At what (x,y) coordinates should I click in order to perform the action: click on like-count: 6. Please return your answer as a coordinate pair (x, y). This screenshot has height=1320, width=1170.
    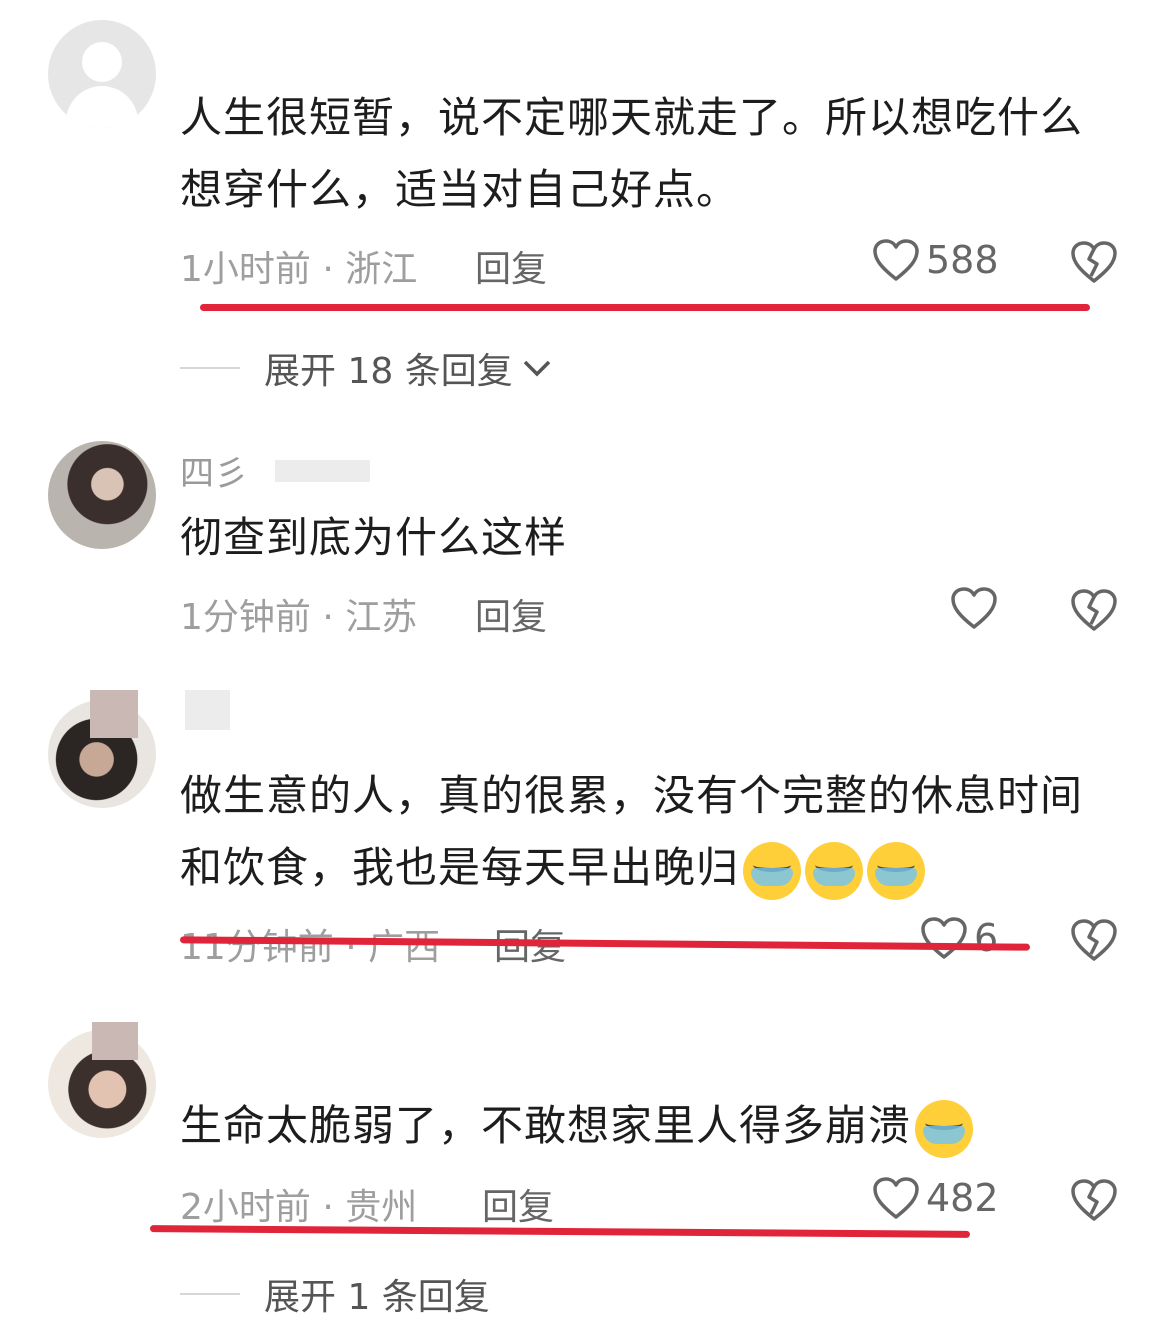
    Looking at the image, I should click on (986, 938).